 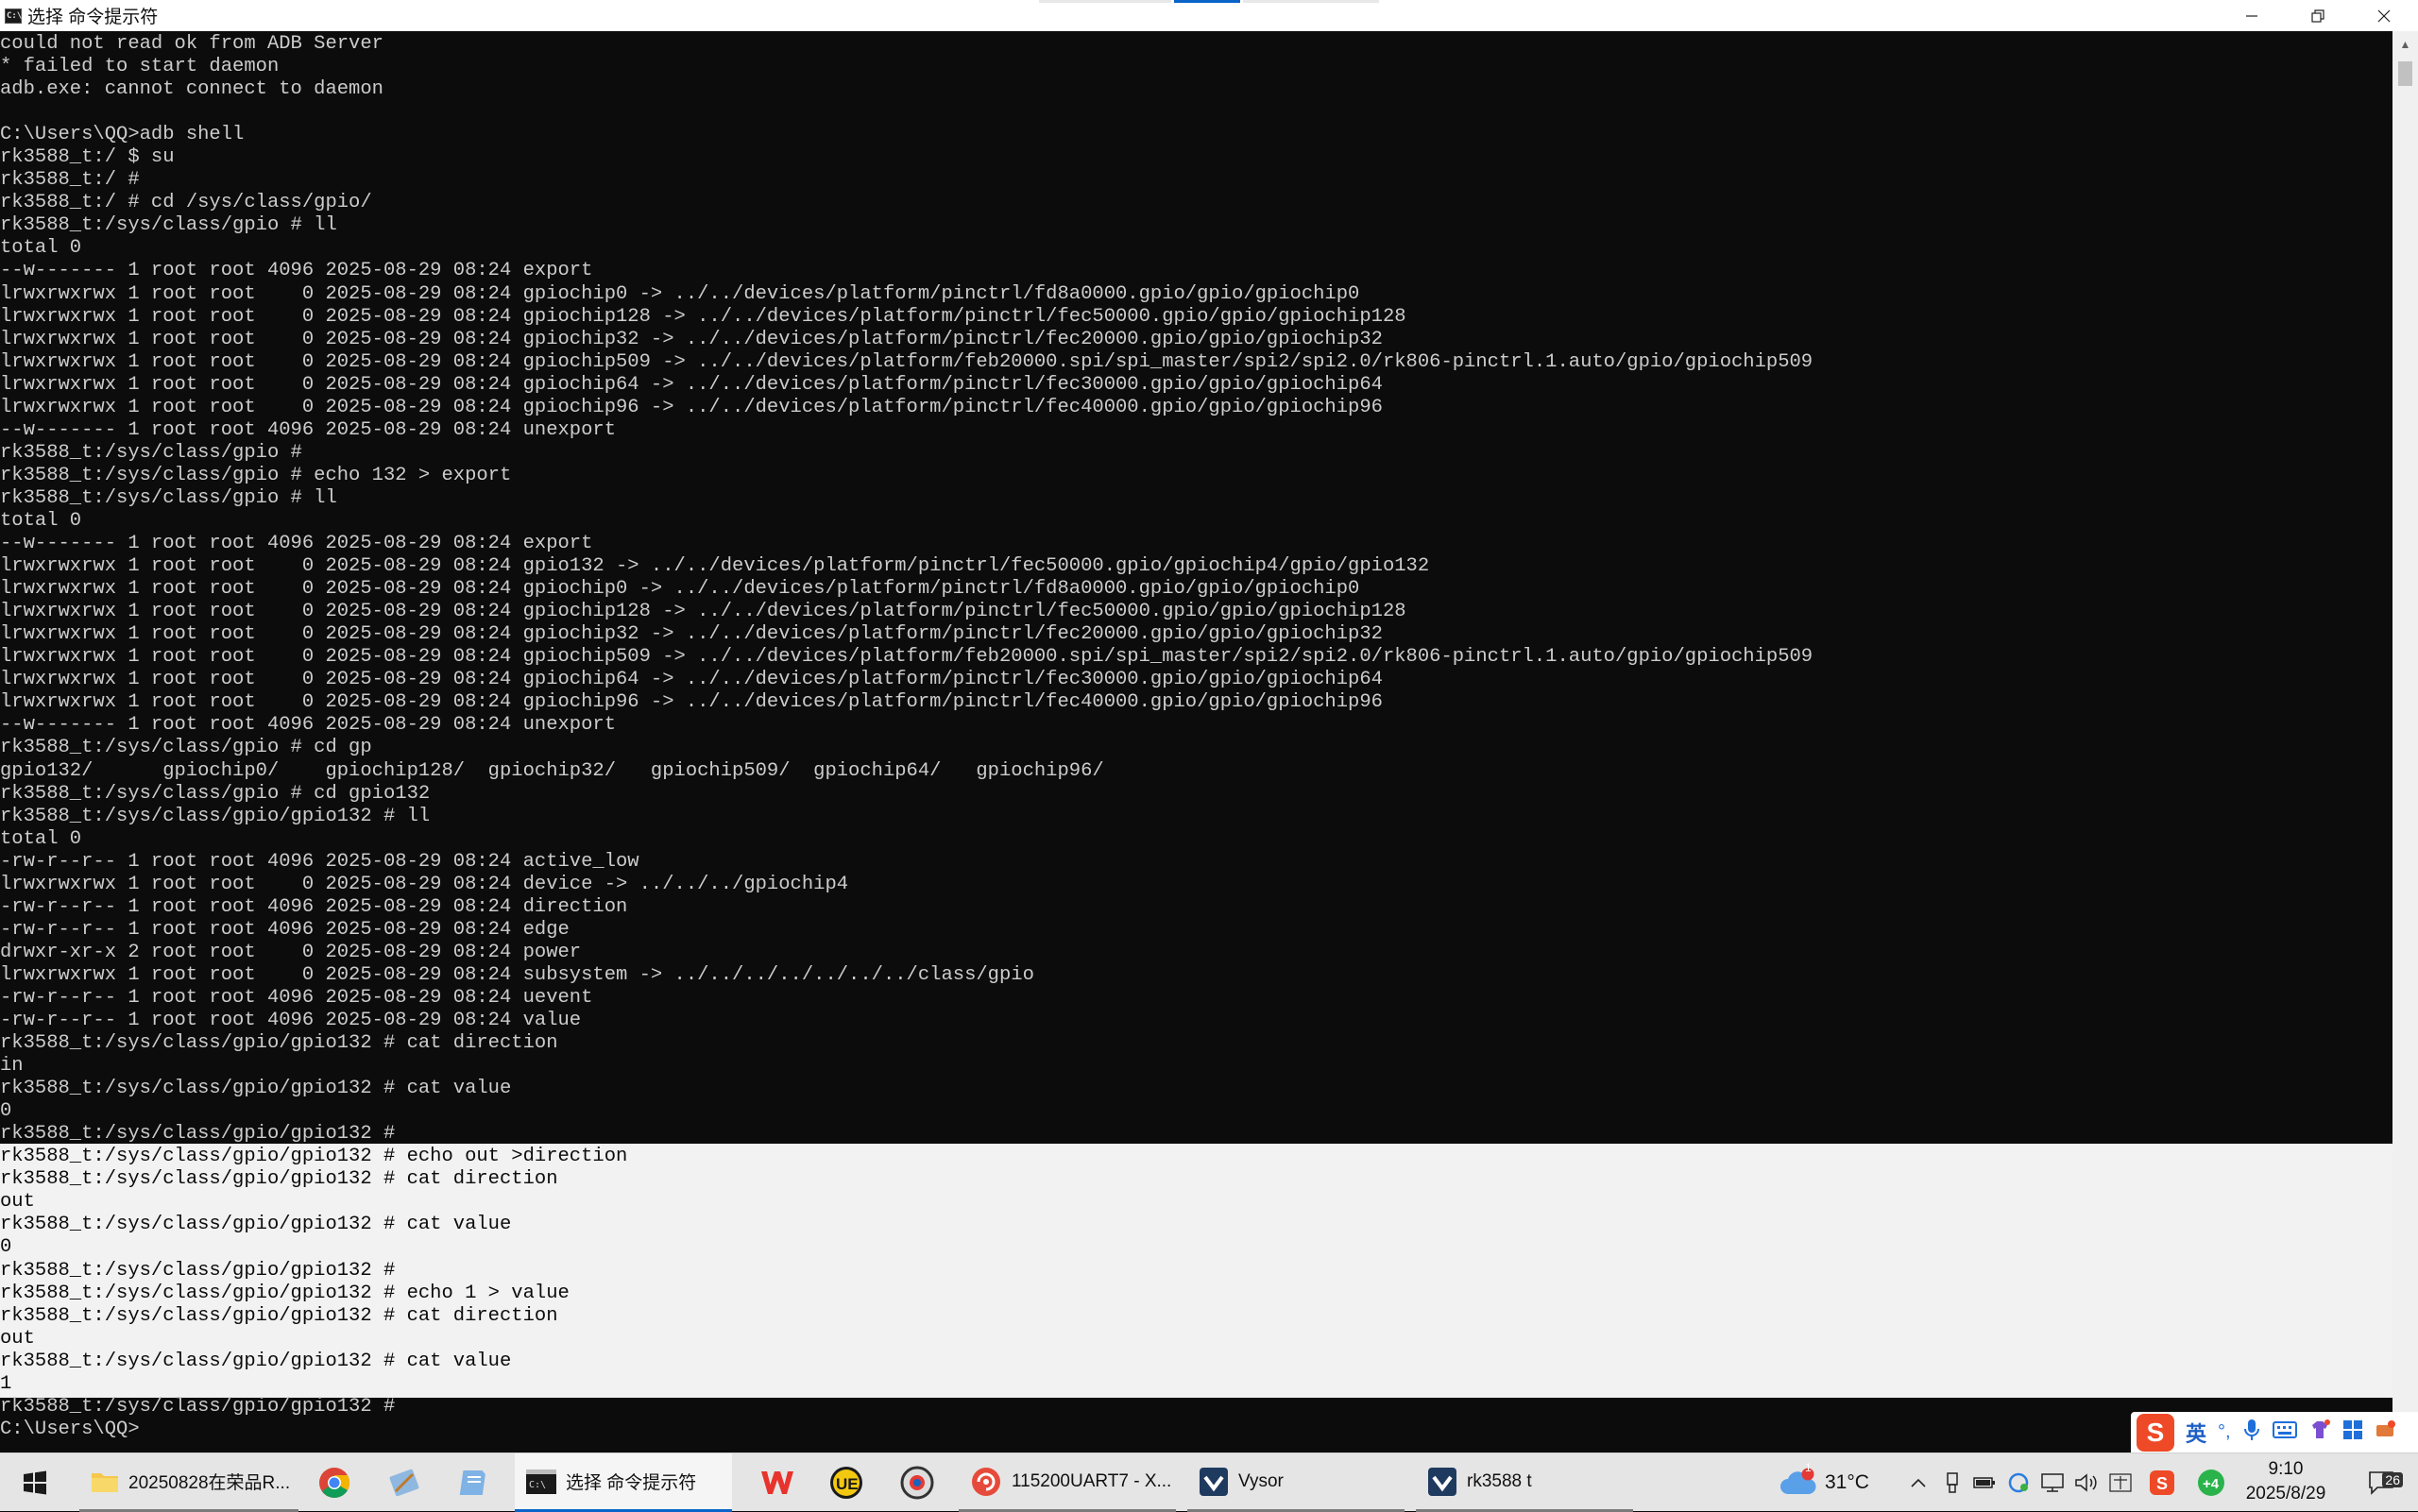 I want to click on restore-button, so click(x=2318, y=15).